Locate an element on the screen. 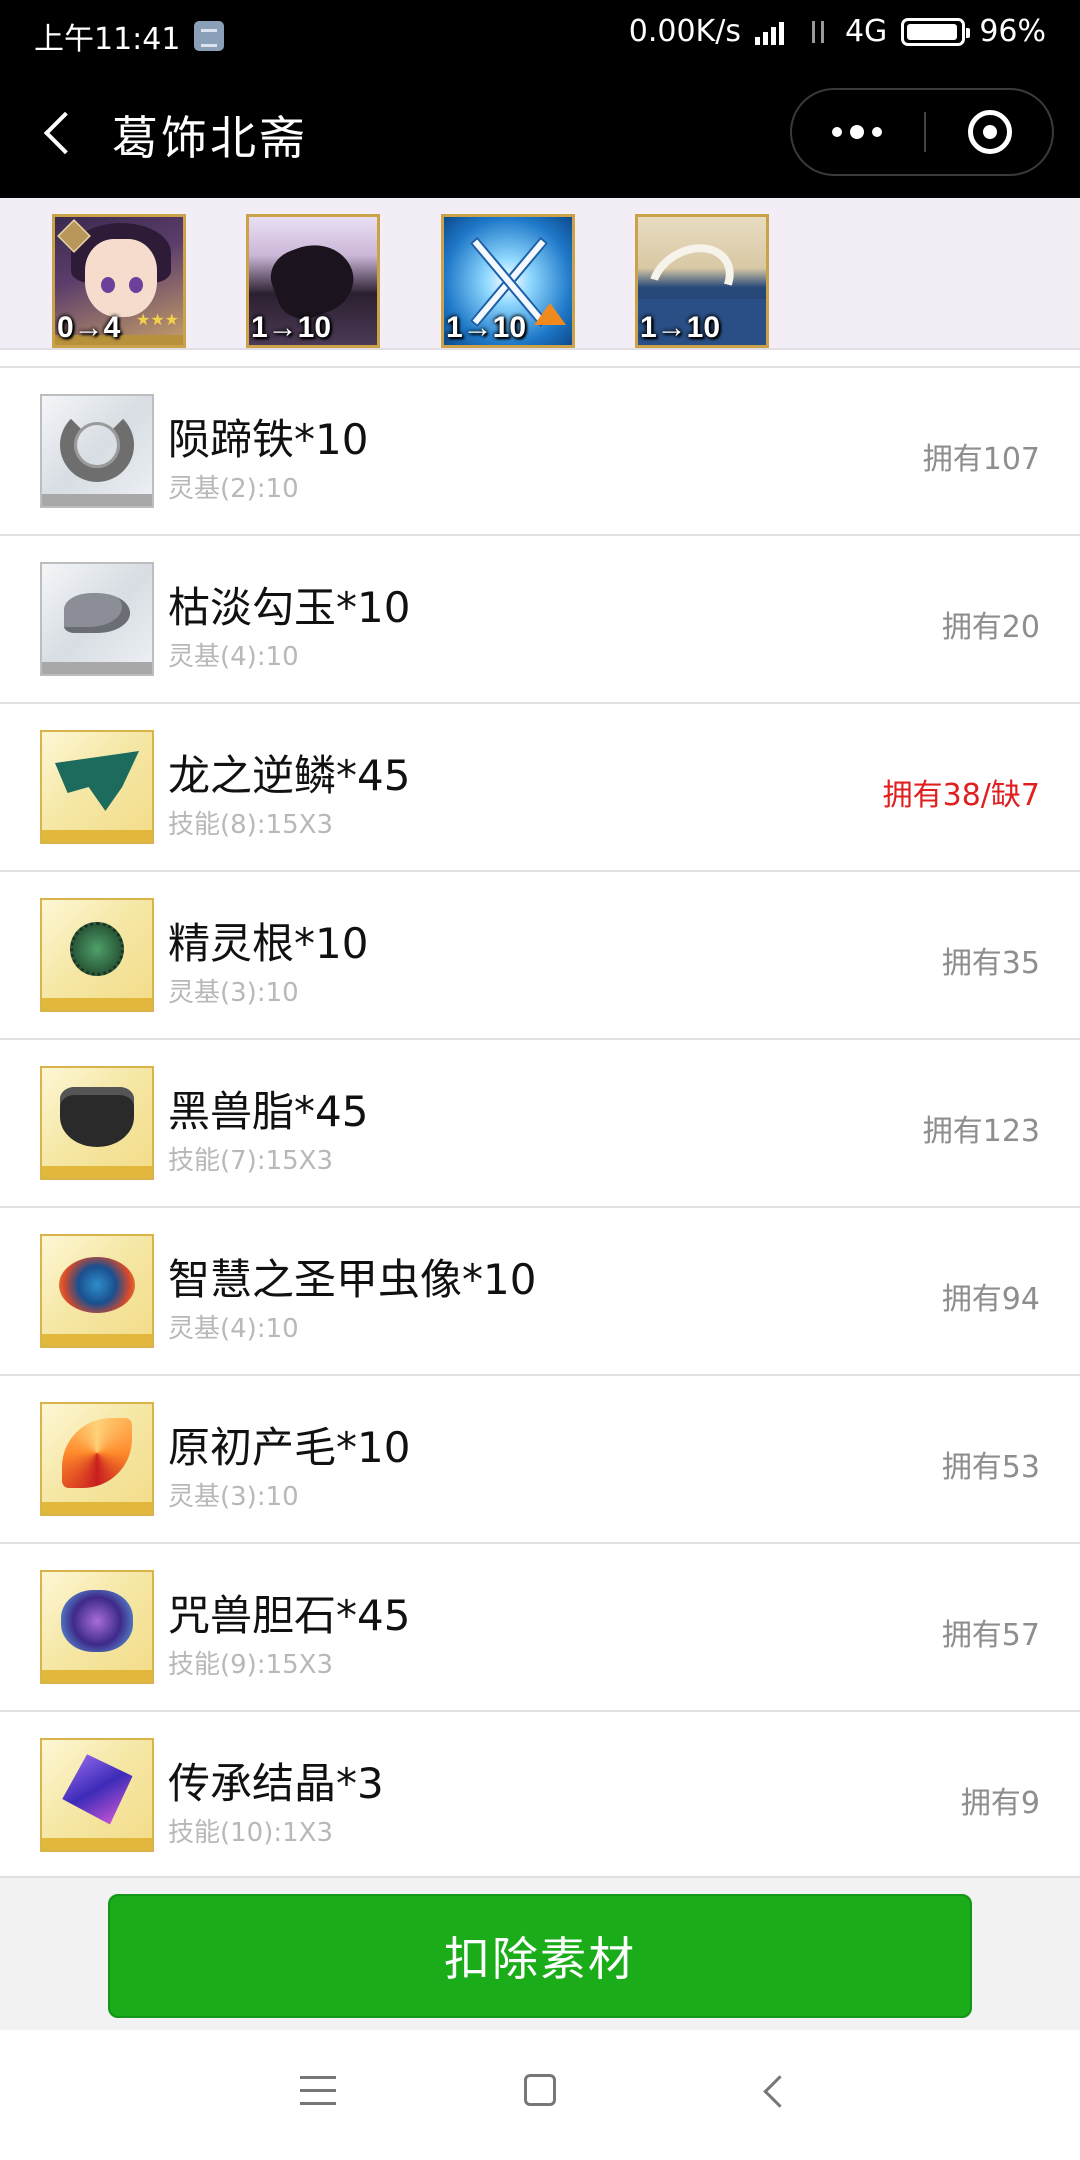 The image size is (1080, 2160). owned-count: 拥有35 is located at coordinates (990, 963).